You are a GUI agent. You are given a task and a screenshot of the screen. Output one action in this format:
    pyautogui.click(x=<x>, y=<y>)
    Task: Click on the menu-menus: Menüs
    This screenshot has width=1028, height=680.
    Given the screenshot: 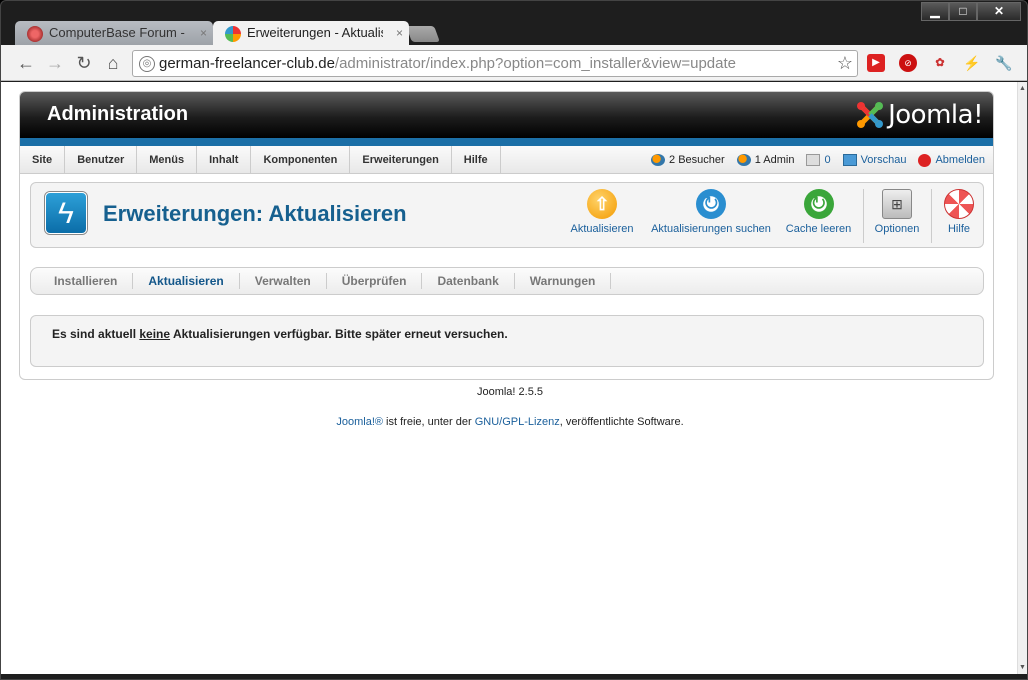 What is the action you would take?
    pyautogui.click(x=167, y=160)
    